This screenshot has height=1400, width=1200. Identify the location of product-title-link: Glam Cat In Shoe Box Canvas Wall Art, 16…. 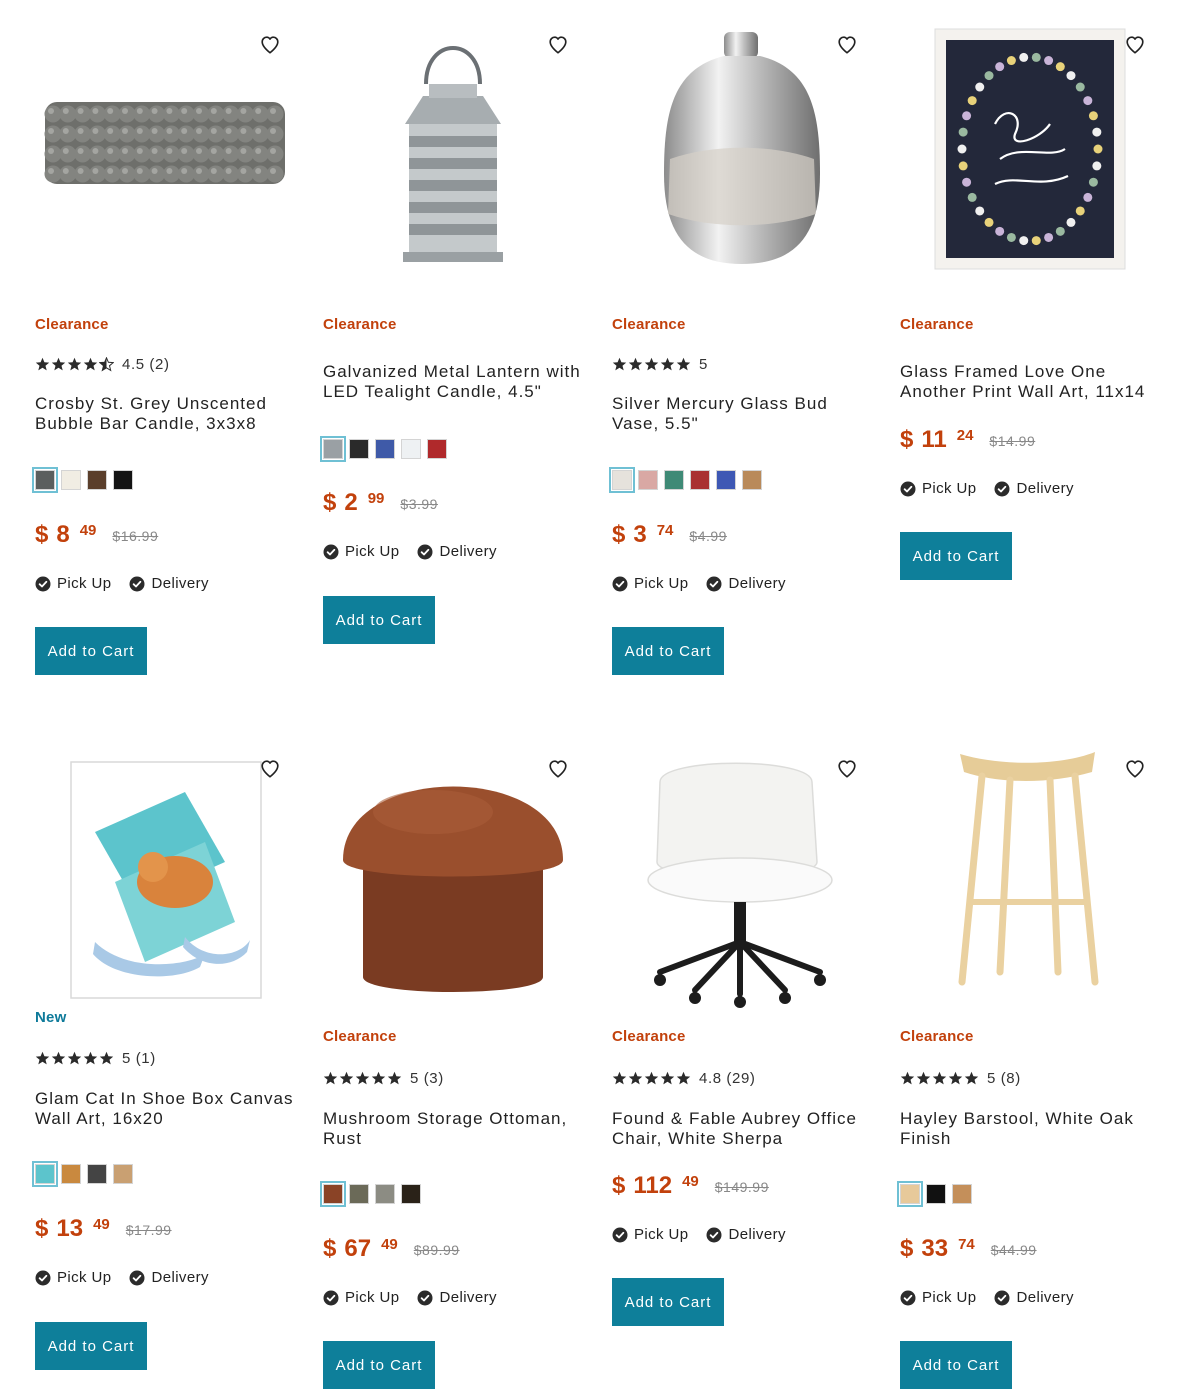
(165, 1109).